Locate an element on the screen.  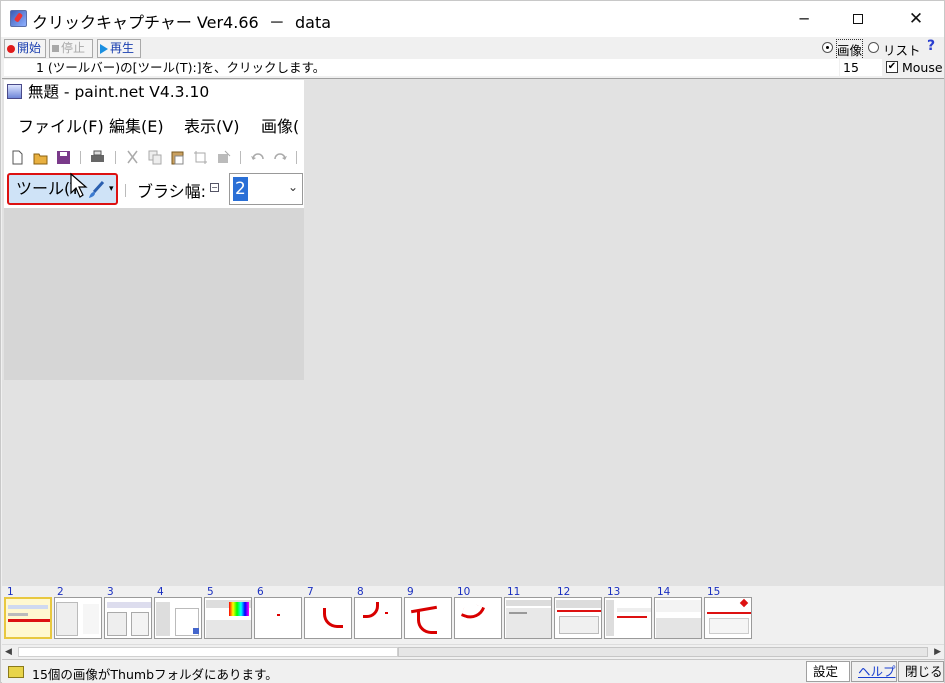
mouse-checkbox: ✔ is located at coordinates (892, 67).